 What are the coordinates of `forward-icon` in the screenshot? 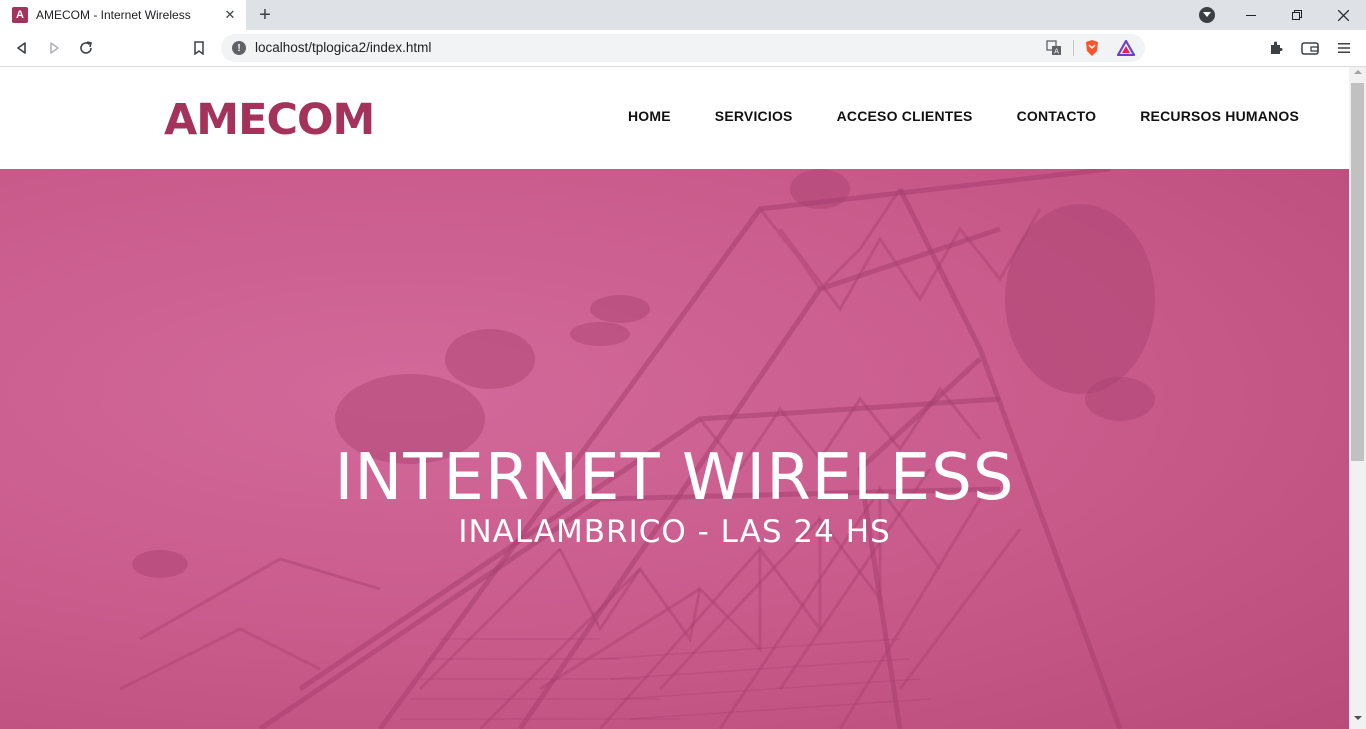 It's located at (54, 48).